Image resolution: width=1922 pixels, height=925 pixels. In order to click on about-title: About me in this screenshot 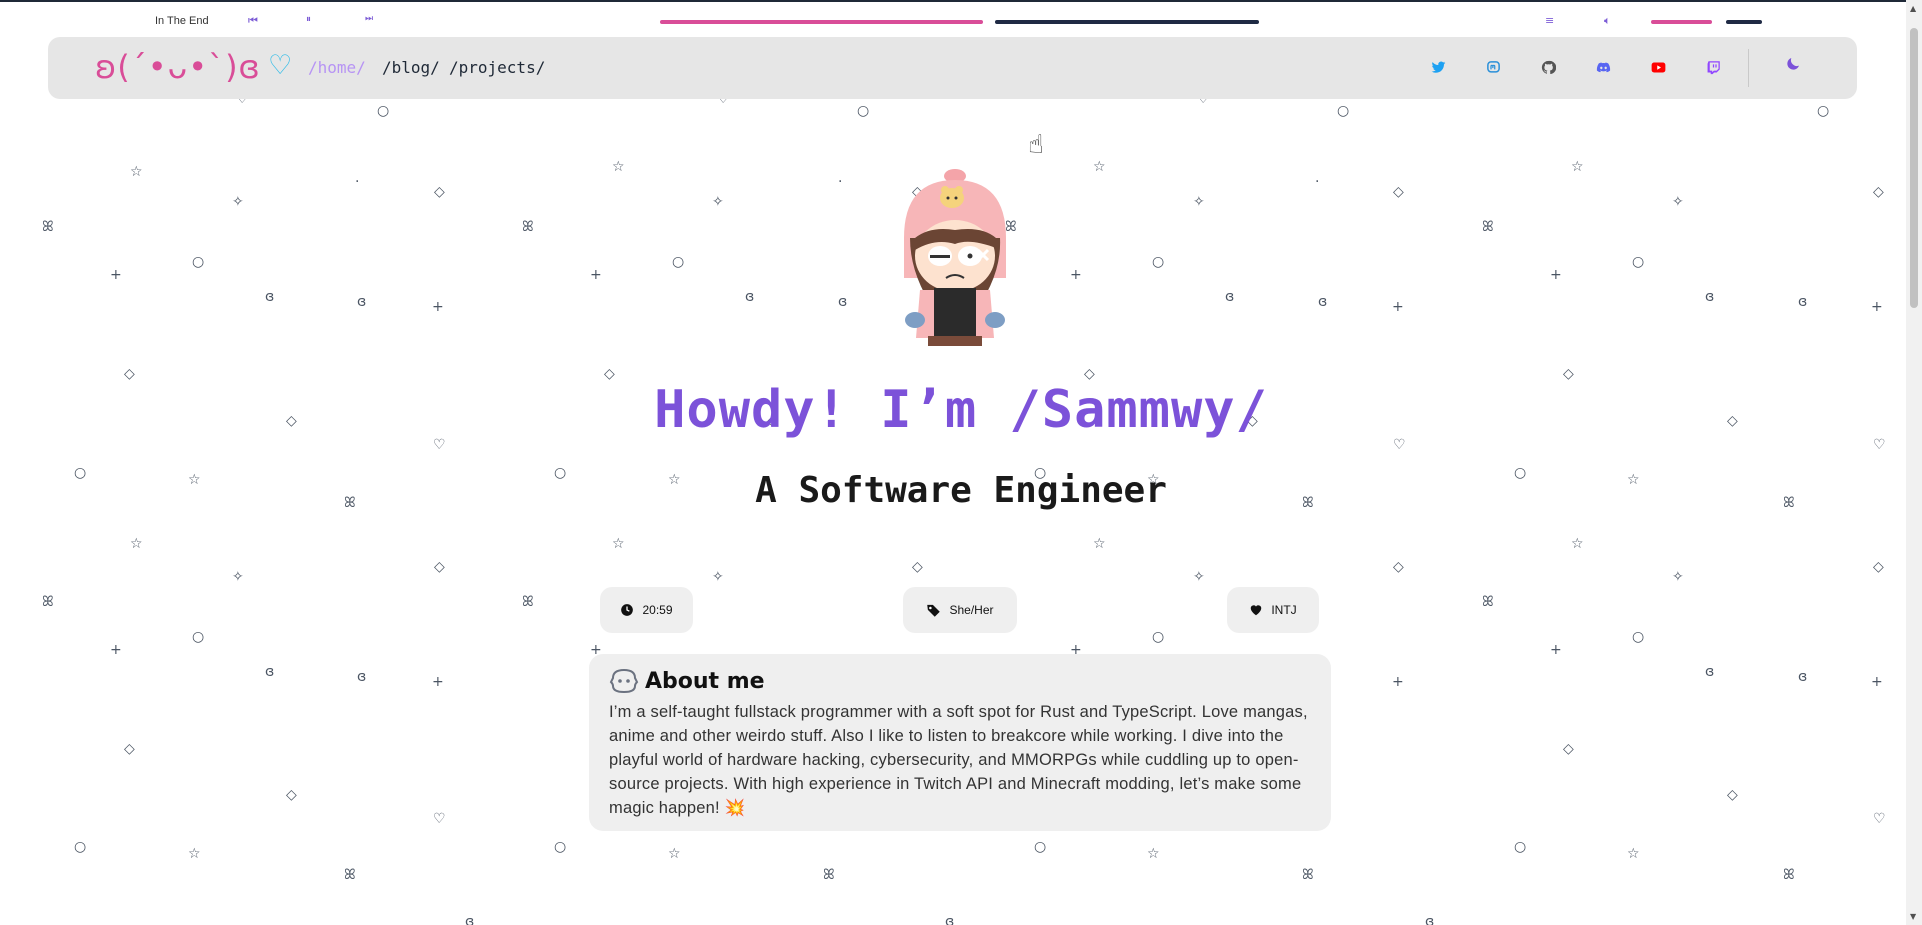, I will do `click(705, 681)`.